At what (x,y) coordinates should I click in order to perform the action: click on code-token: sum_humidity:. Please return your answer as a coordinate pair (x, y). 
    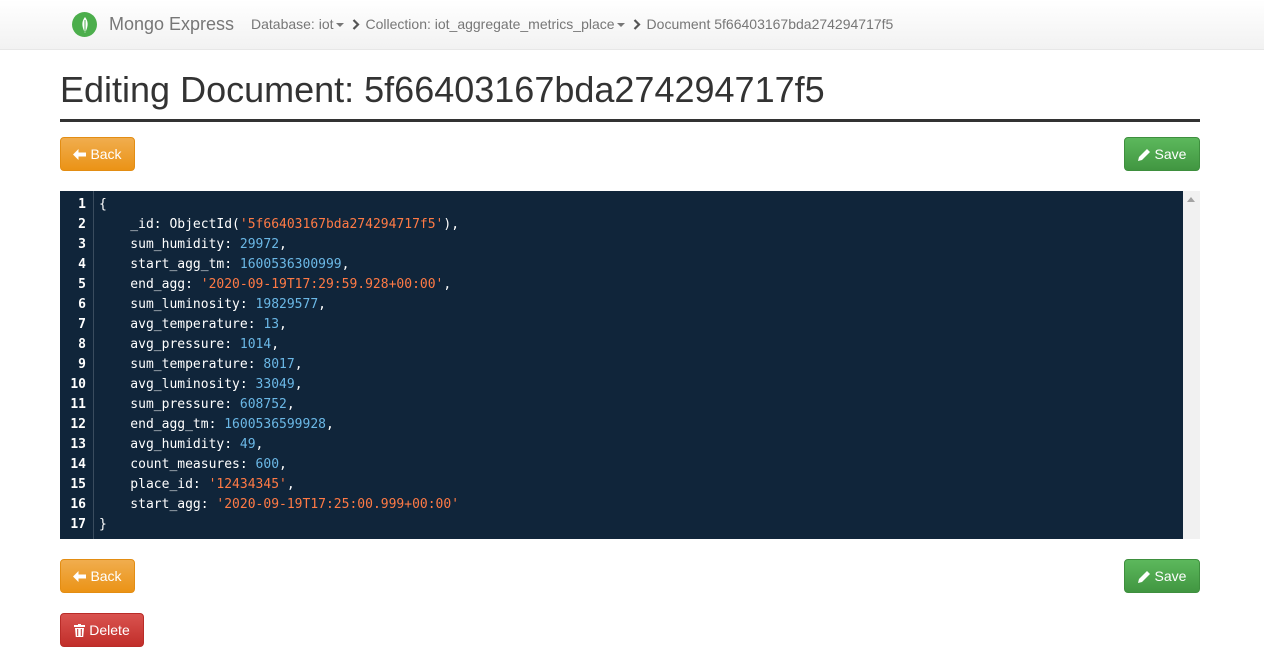
    Looking at the image, I should click on (169, 244).